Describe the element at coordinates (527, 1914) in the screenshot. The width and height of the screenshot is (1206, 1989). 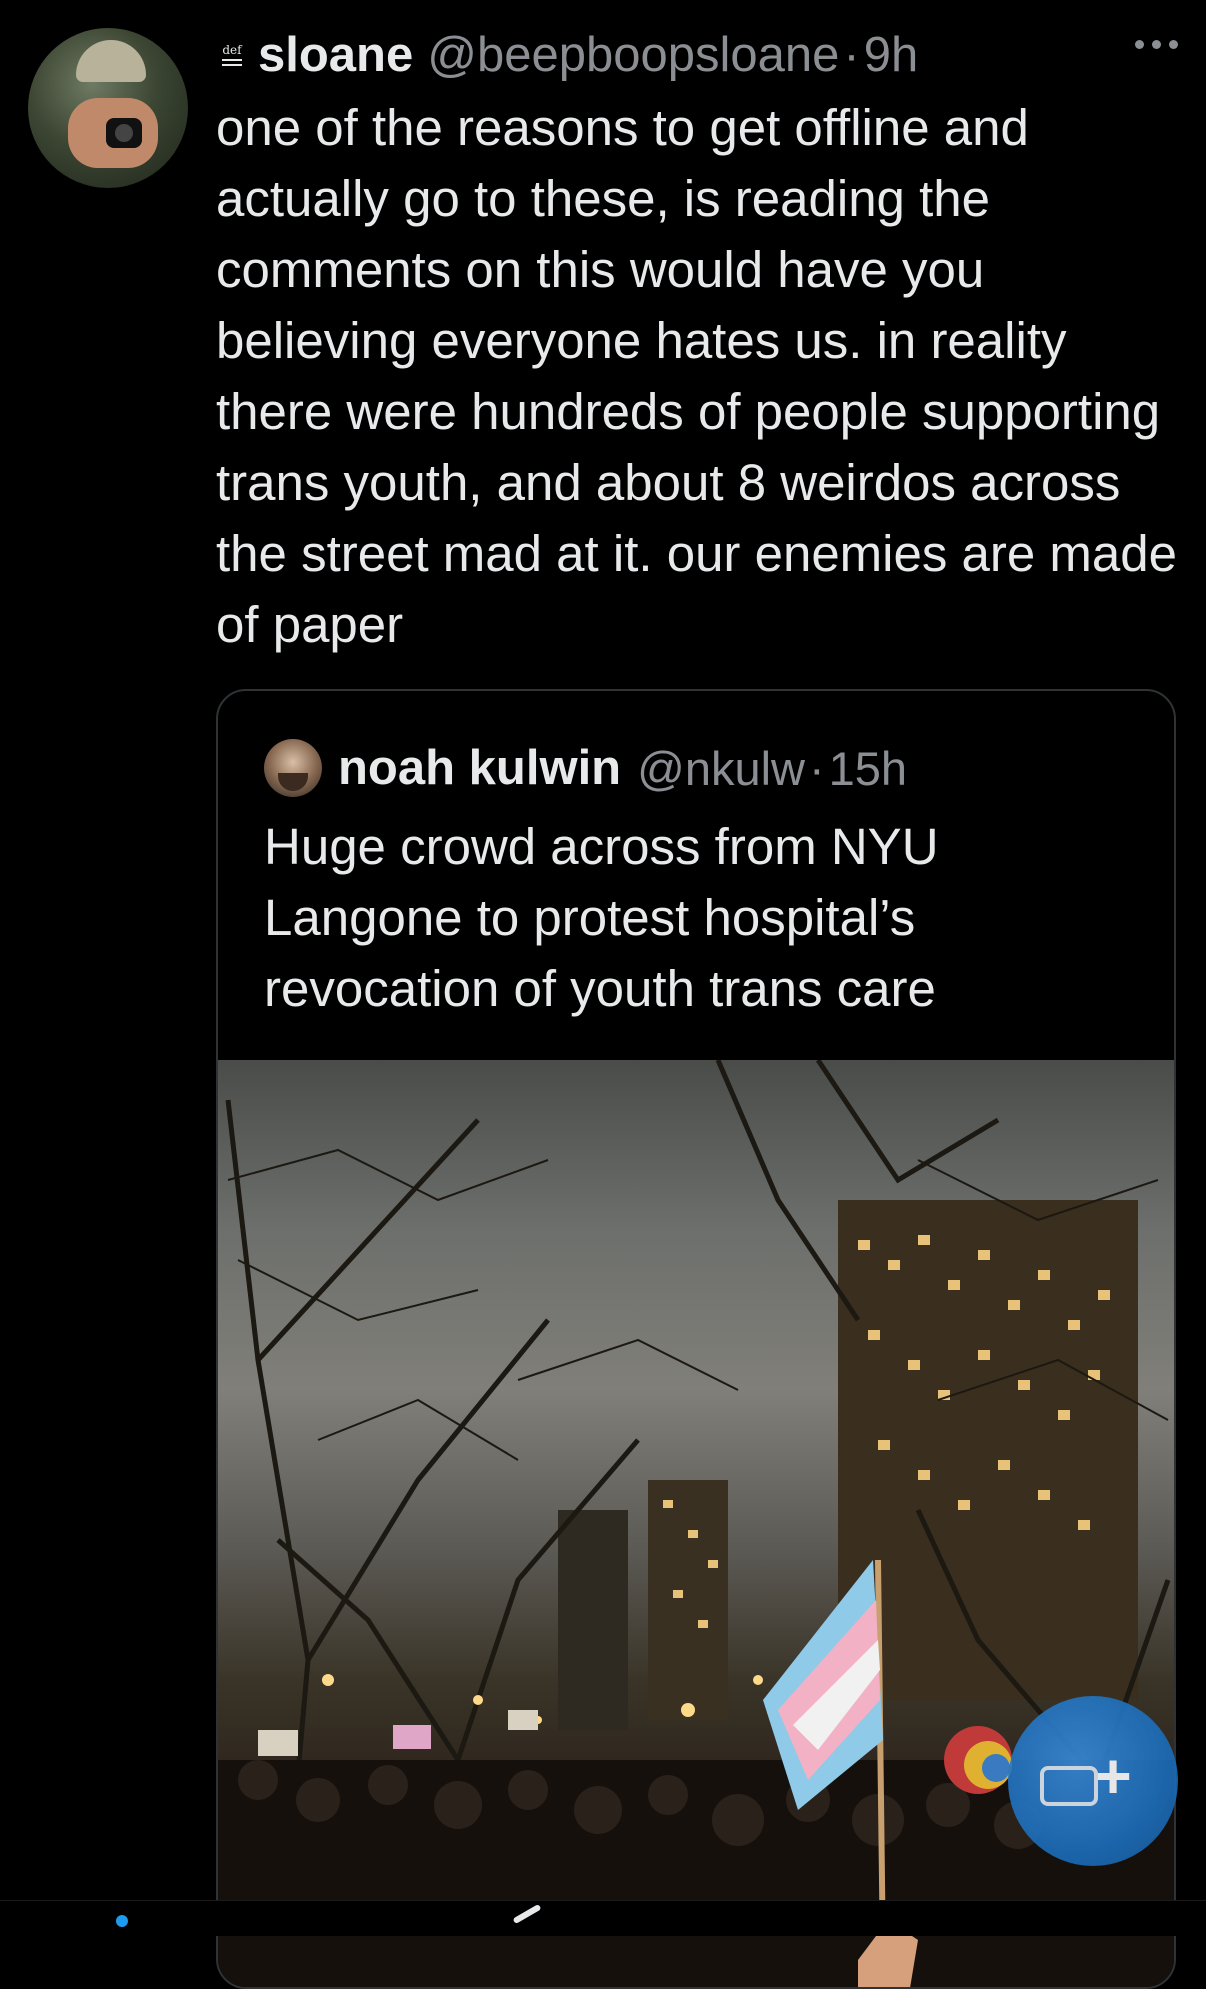
I see `nav-icon-partial` at that location.